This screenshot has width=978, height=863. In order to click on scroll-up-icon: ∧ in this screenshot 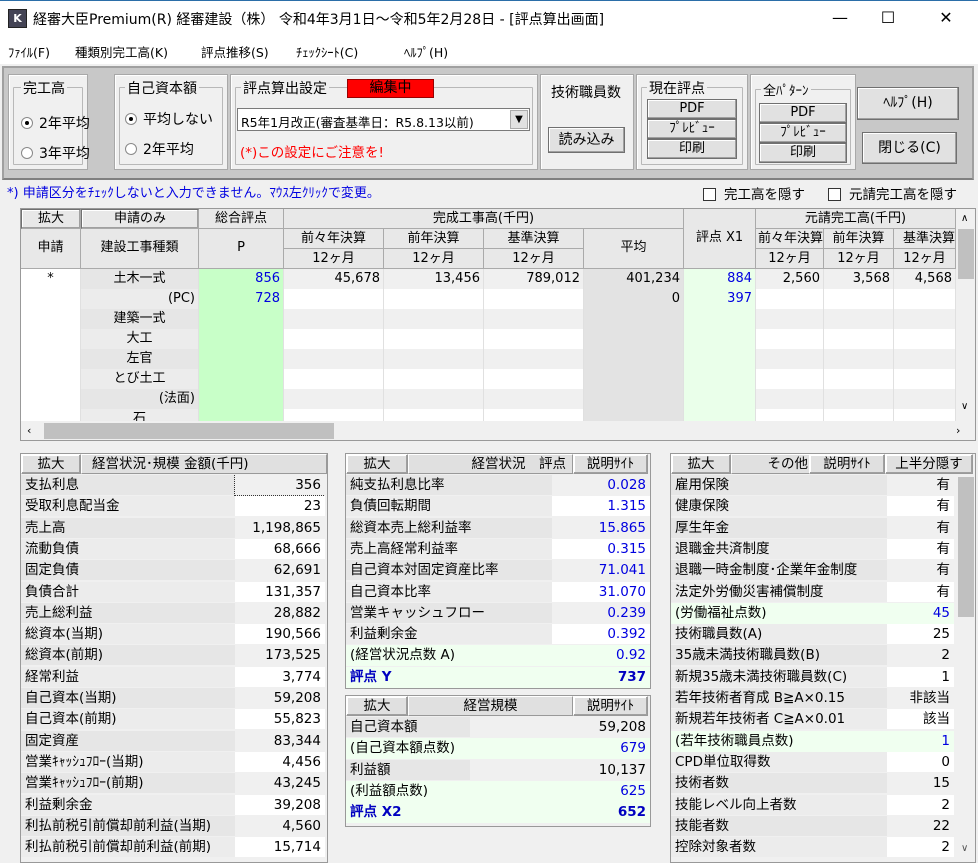, I will do `click(964, 218)`.